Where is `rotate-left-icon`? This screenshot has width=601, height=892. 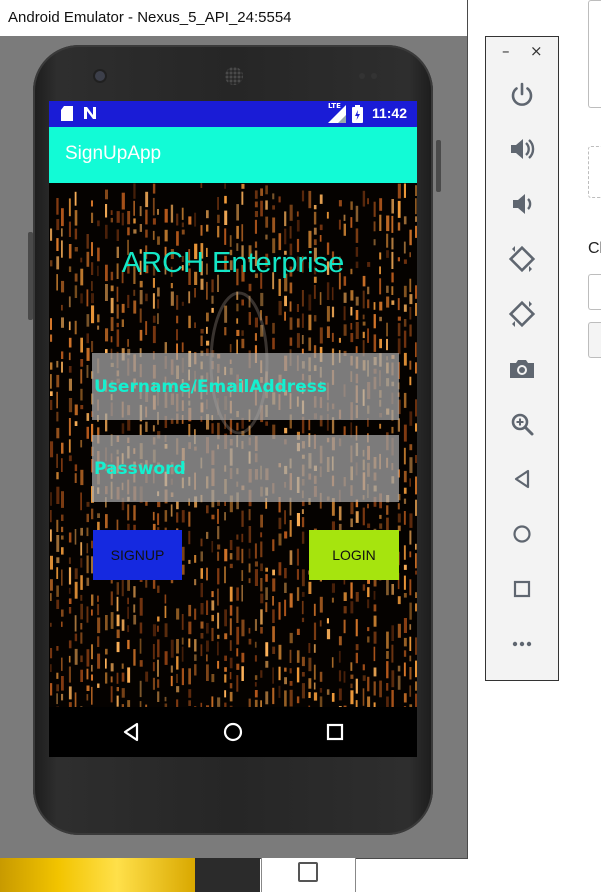 rotate-left-icon is located at coordinates (522, 259).